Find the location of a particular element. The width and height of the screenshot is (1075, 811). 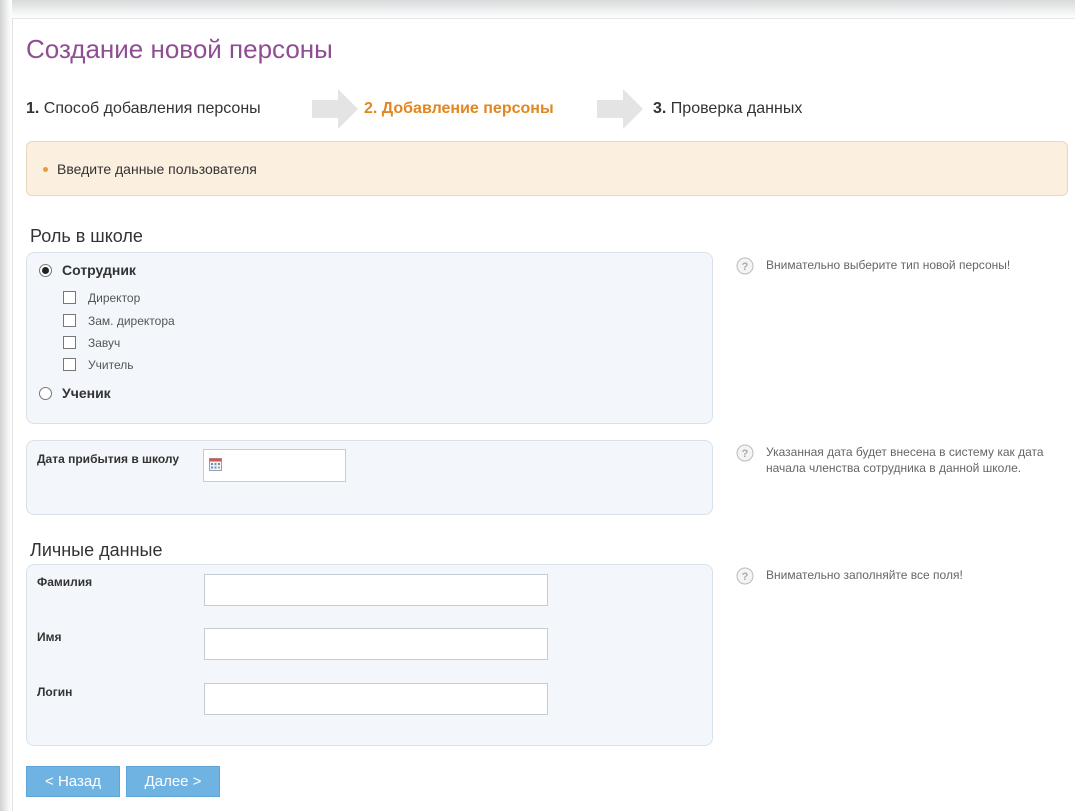

window-border-top is located at coordinates (543, 18).